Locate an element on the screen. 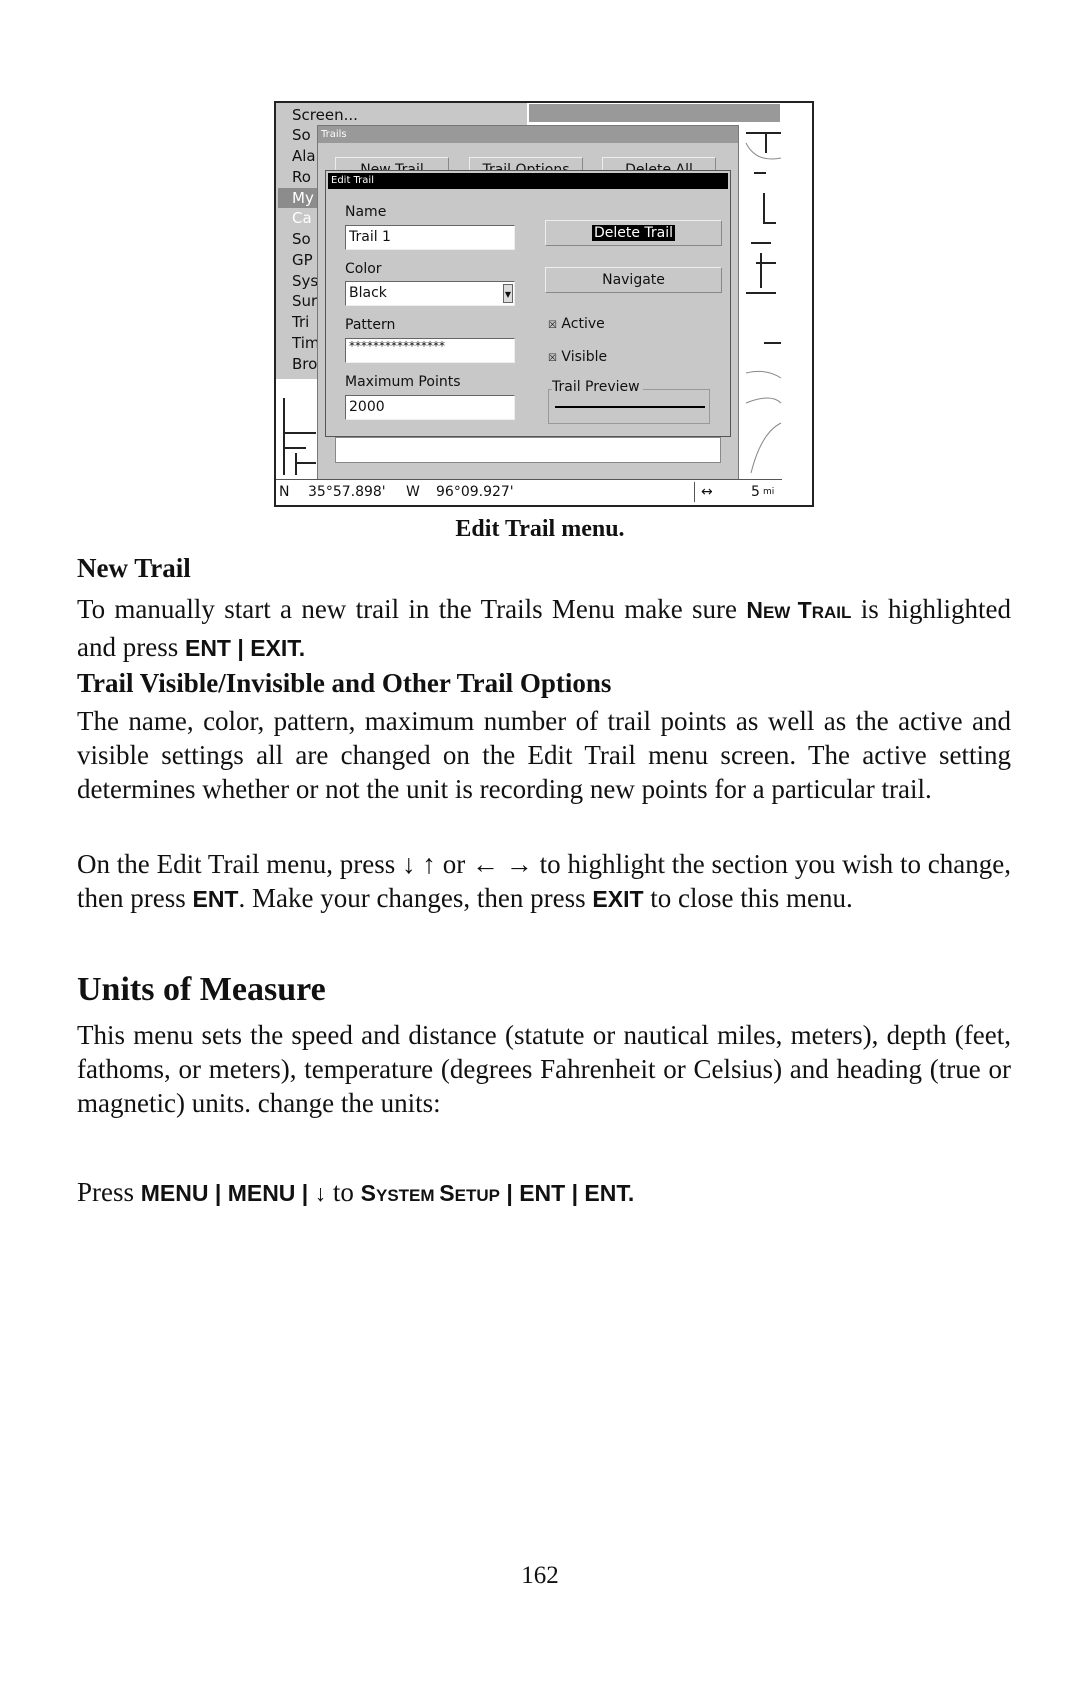 The height and width of the screenshot is (1682, 1080). active-label: Active is located at coordinates (583, 324).